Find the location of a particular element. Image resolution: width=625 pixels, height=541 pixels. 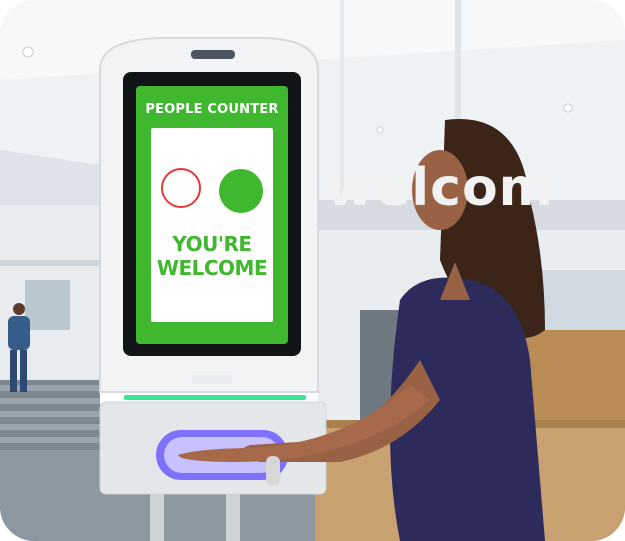

brand-plate is located at coordinates (212, 379).